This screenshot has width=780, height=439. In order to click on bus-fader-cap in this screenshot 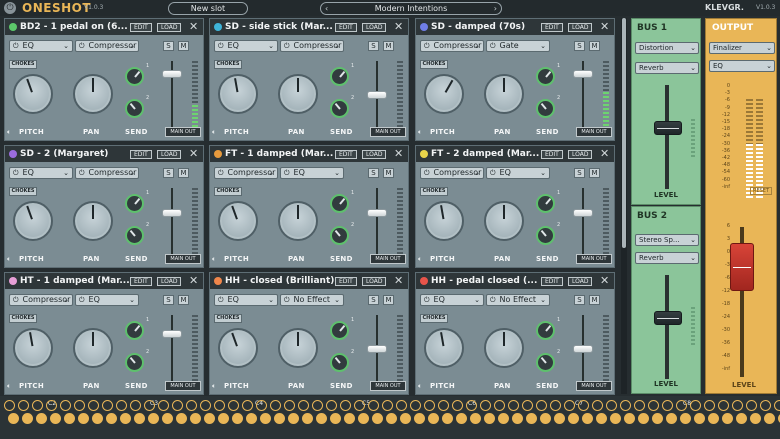, I will do `click(668, 127)`.